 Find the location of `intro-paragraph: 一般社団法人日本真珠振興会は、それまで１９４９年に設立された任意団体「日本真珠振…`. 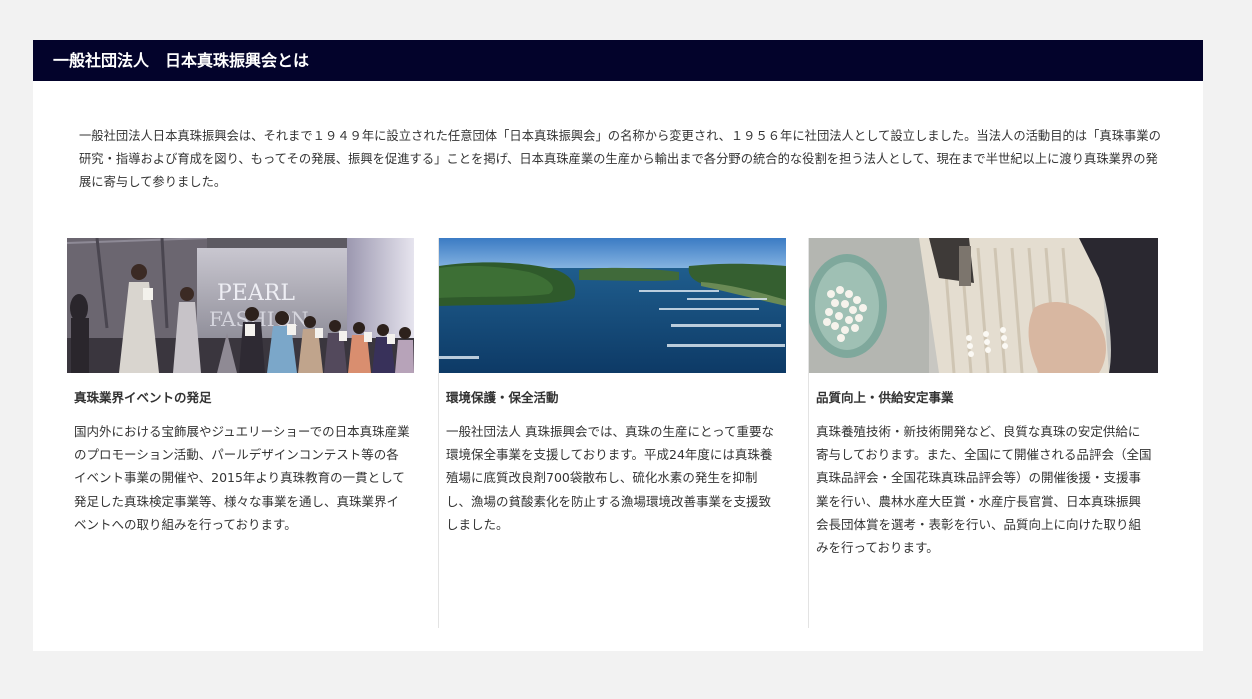

intro-paragraph: 一般社団法人日本真珠振興会は、それまで１９４９年に設立された任意団体「日本真珠振… is located at coordinates (620, 159).